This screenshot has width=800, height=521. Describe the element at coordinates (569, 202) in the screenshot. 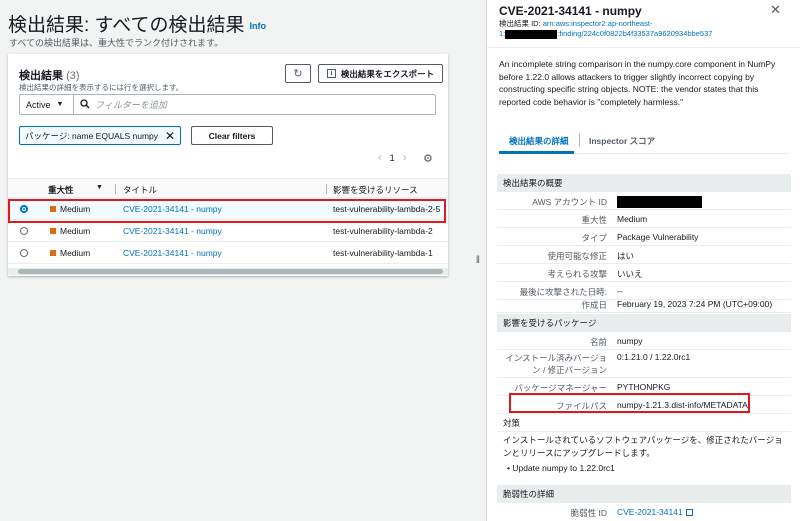

I see `kv-label: AWS アカウント ID` at that location.